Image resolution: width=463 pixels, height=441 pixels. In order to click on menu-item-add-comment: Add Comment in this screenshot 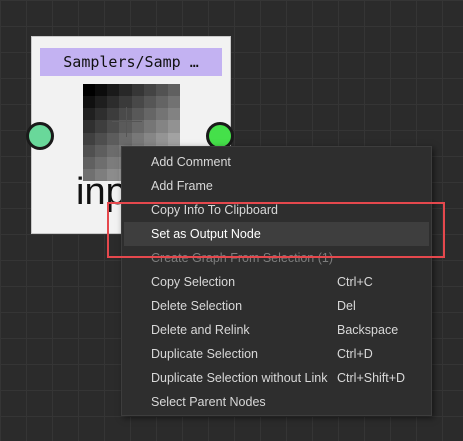, I will do `click(276, 162)`.